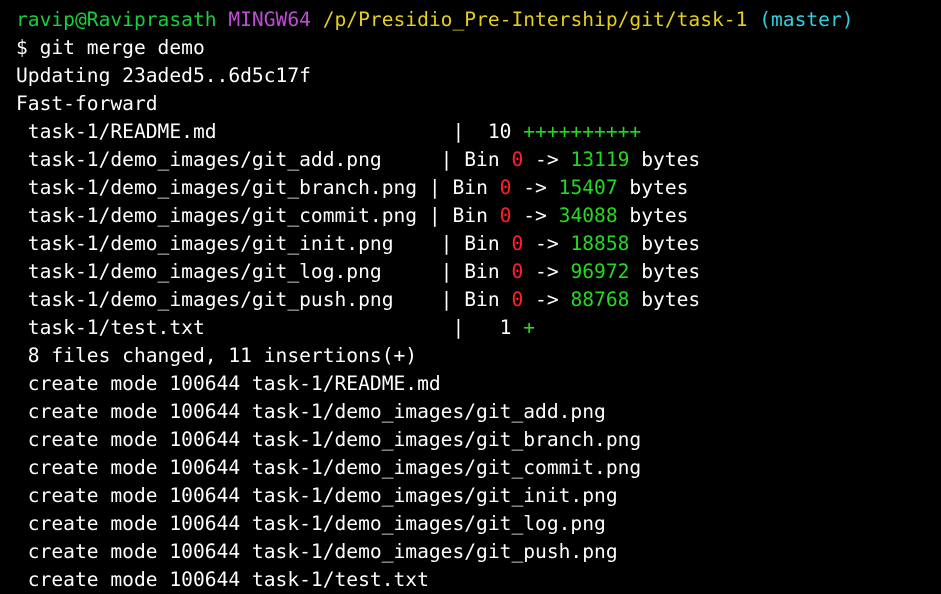 The width and height of the screenshot is (941, 594). What do you see at coordinates (228, 299) in the screenshot?
I see `diffstat-file: task-1/demo_images/git_push.png` at bounding box center [228, 299].